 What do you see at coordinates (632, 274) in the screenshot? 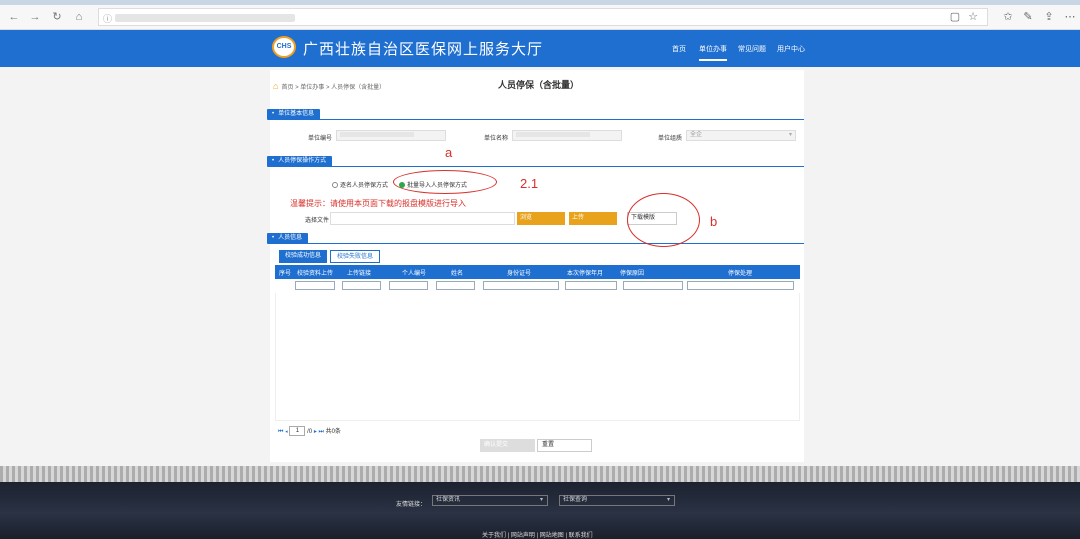
I see `col-stop-reason: 停保原因` at bounding box center [632, 274].